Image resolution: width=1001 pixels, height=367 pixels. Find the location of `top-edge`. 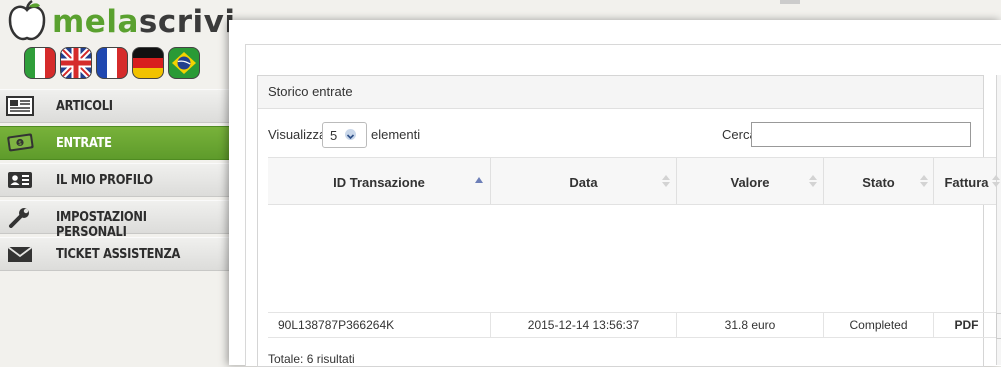

top-edge is located at coordinates (790, 2).